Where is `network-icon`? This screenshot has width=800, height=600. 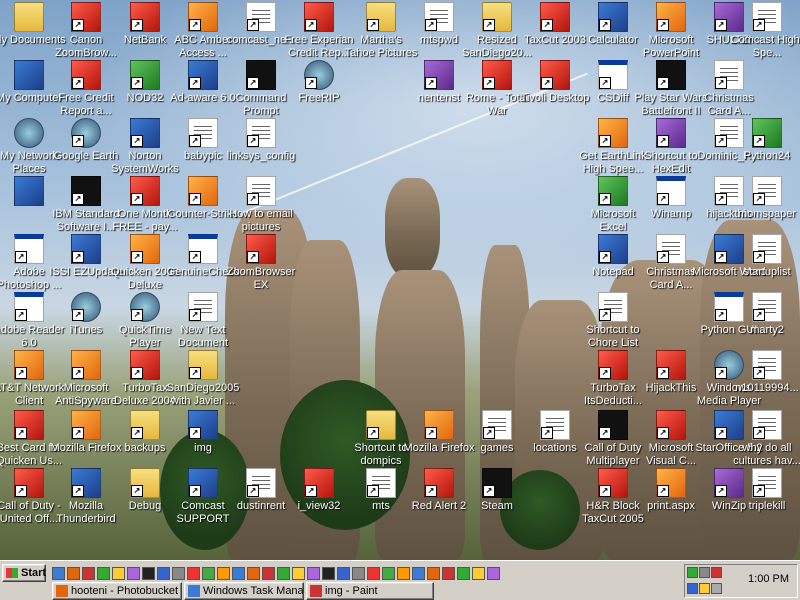
network-icon is located at coordinates (692, 572).